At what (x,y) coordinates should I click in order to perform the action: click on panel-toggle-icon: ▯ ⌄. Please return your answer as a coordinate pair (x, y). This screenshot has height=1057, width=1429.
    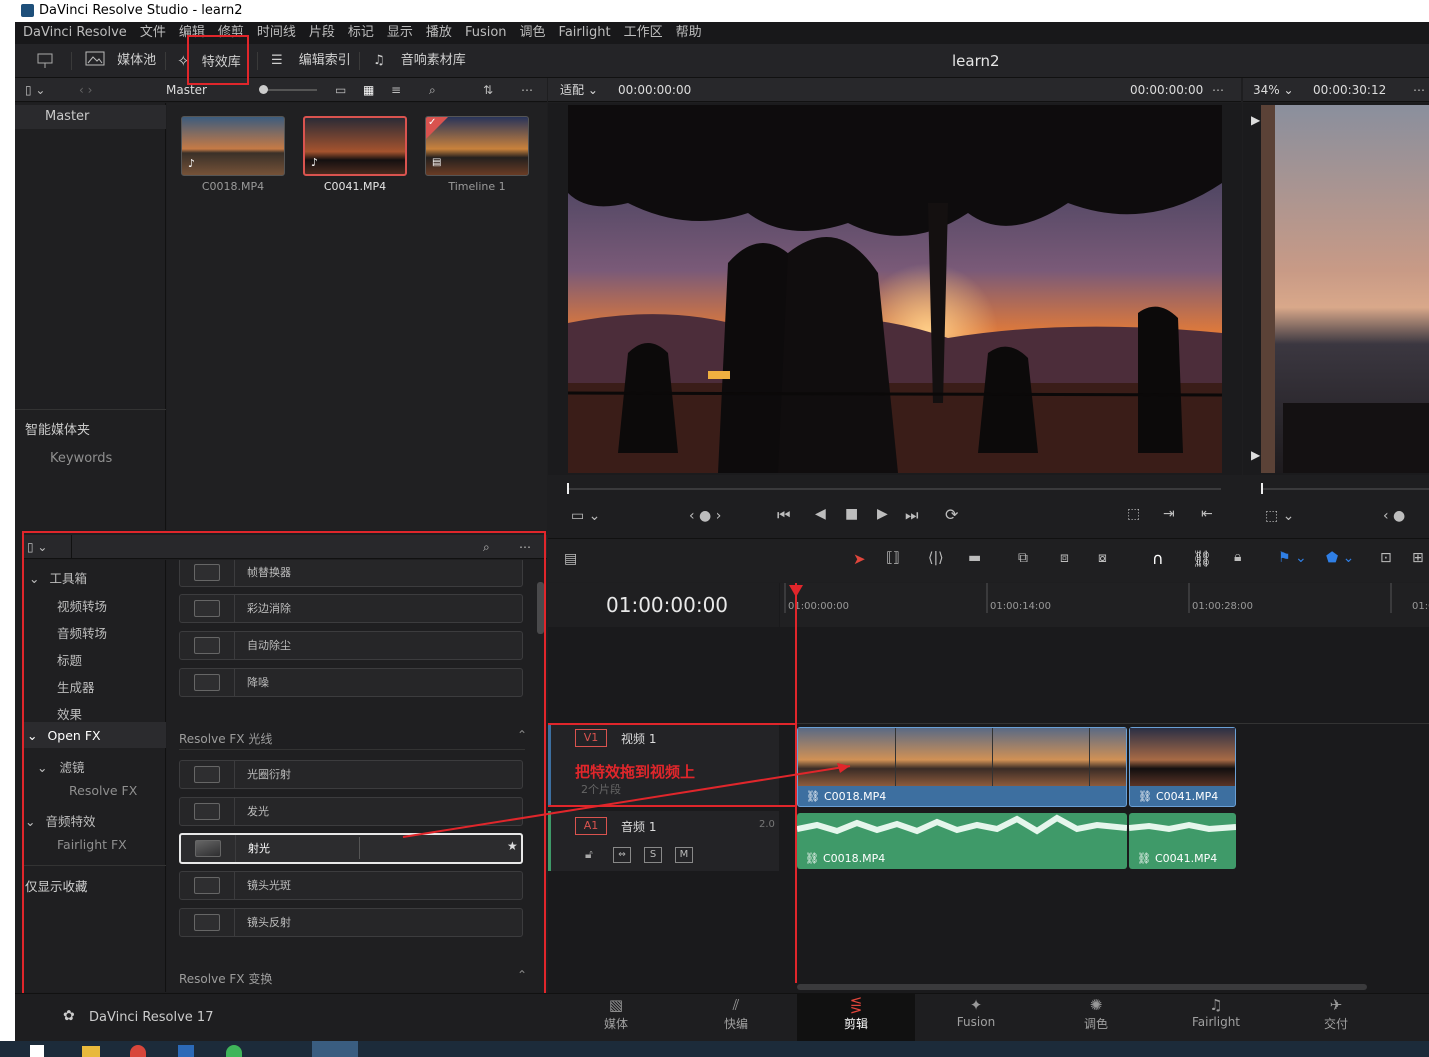
    Looking at the image, I should click on (35, 90).